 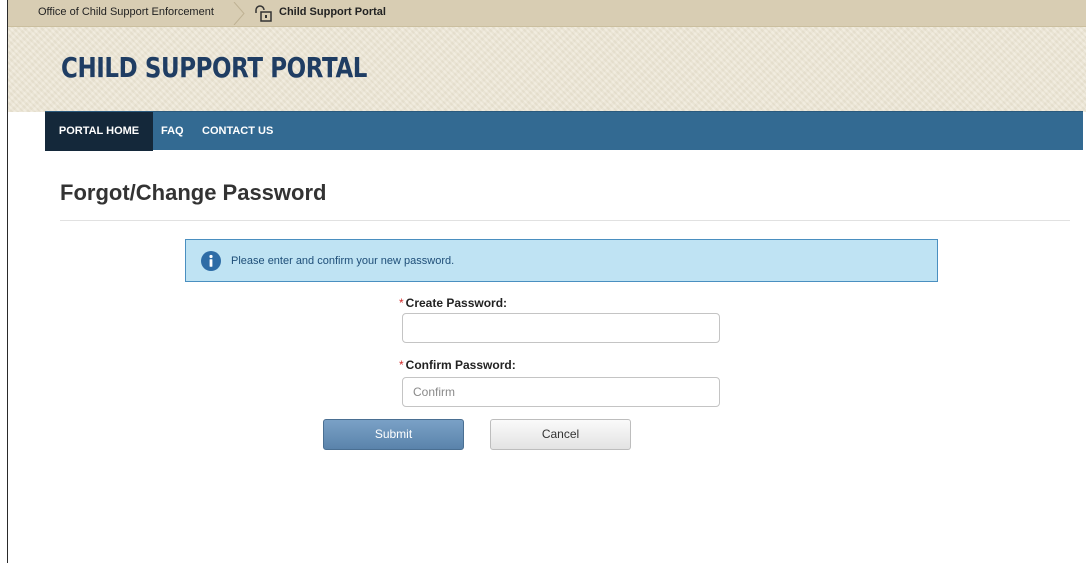 I want to click on nav-faq: FAQ, so click(x=172, y=131).